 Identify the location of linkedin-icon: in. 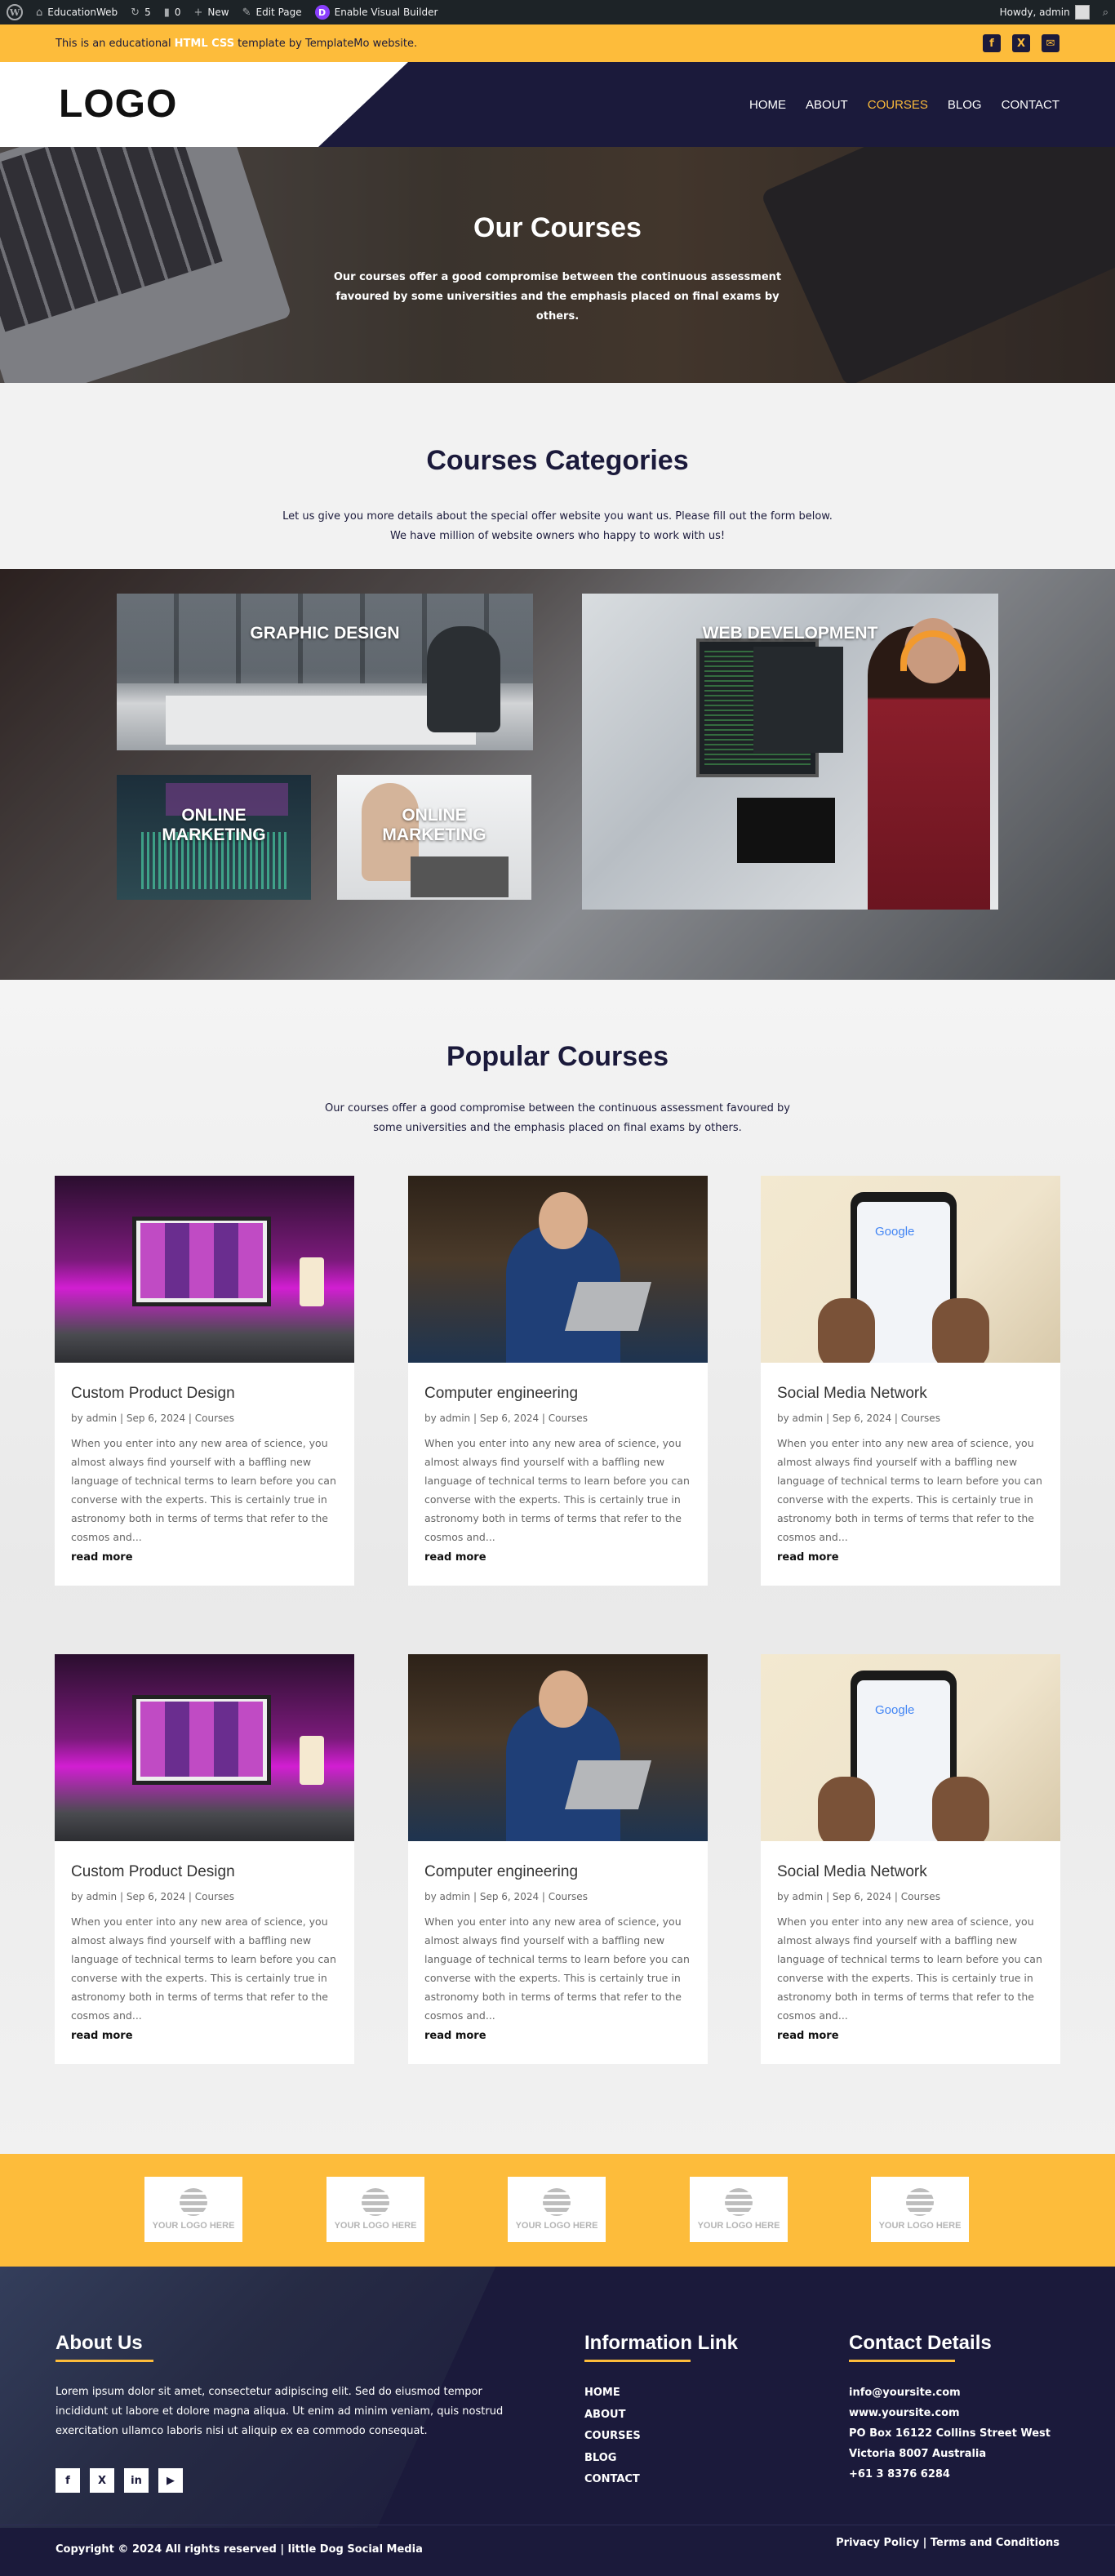
(136, 2480).